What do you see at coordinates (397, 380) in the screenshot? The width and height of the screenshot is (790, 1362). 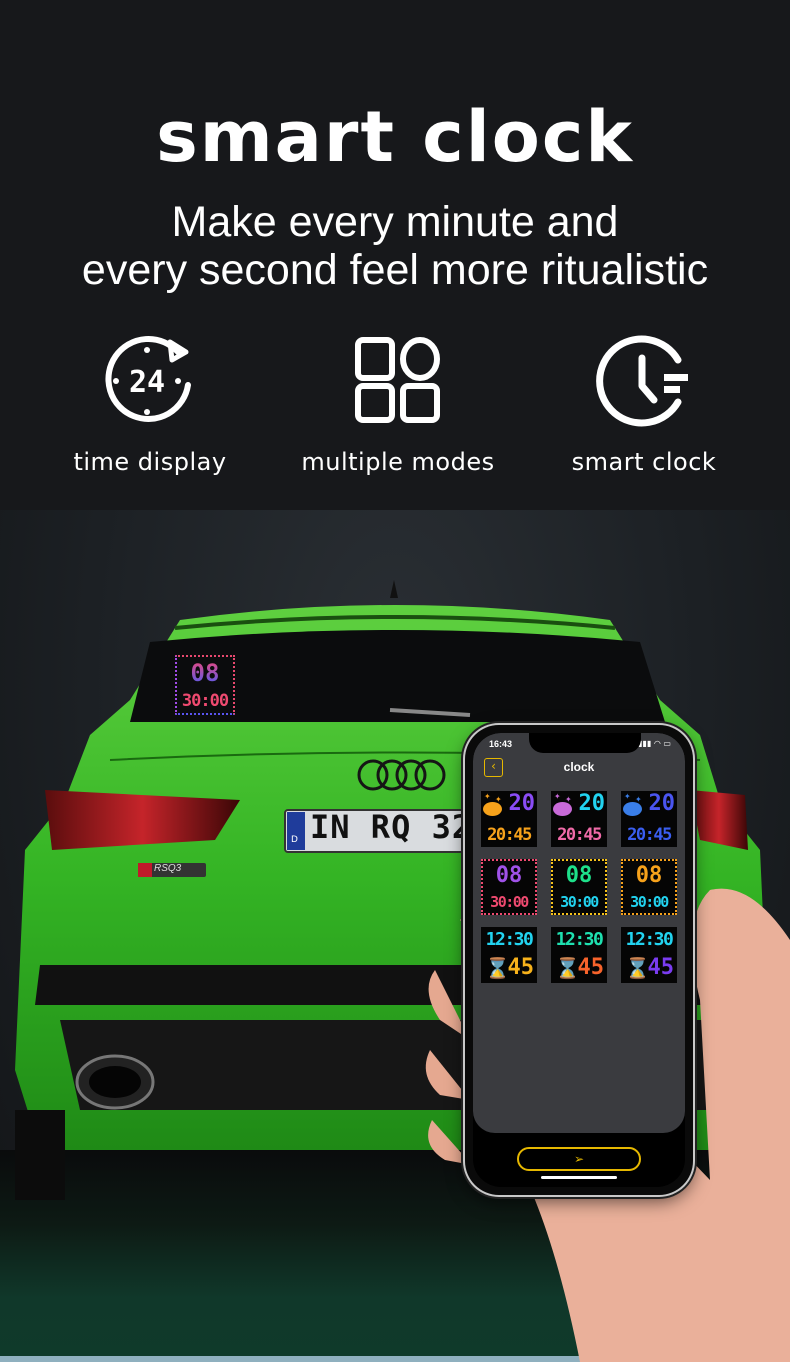 I see `grid-modes-icon` at bounding box center [397, 380].